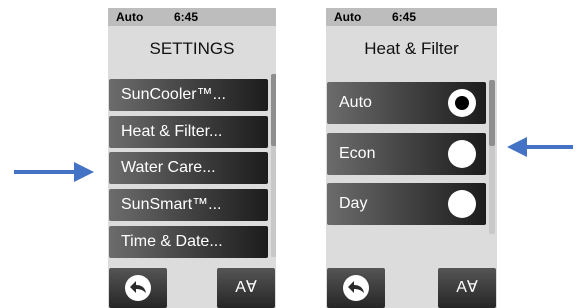  What do you see at coordinates (355, 102) in the screenshot?
I see `option-label: Auto` at bounding box center [355, 102].